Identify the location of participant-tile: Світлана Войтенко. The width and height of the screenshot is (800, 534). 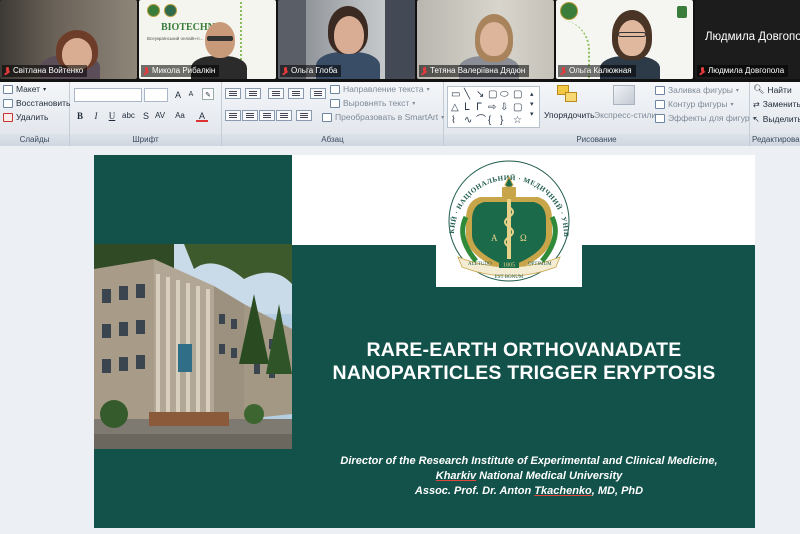
(68, 39).